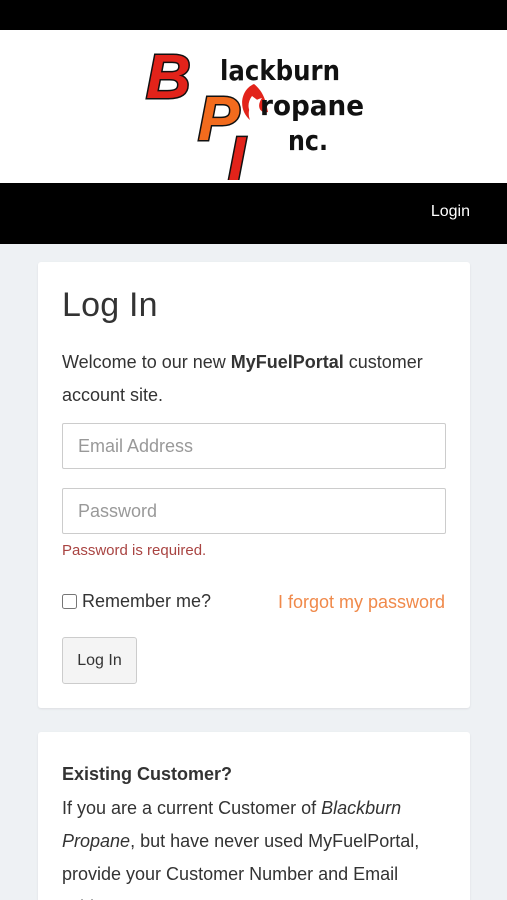  Describe the element at coordinates (168, 77) in the screenshot. I see `logo-initial-b: B` at that location.